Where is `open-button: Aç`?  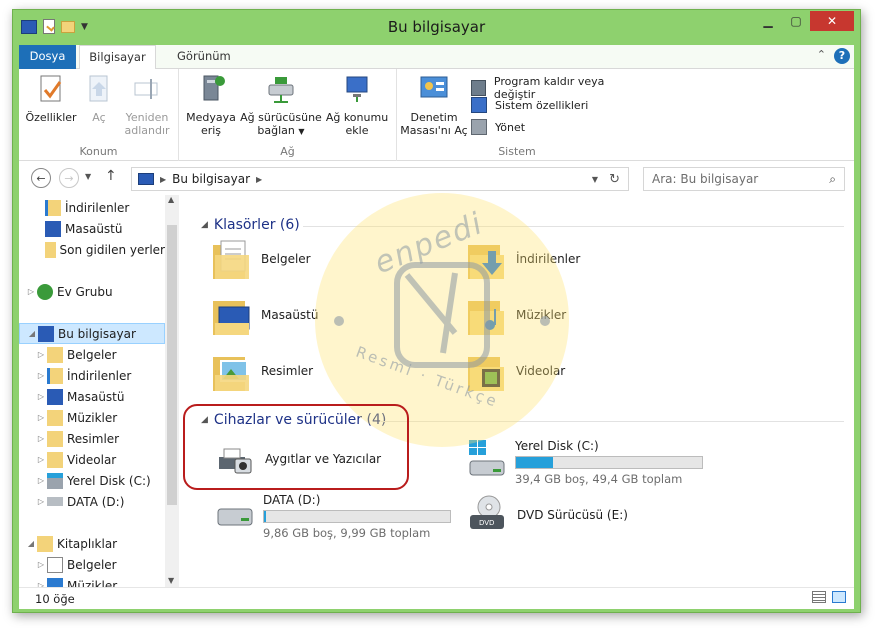
open-button: Aç is located at coordinates (99, 98).